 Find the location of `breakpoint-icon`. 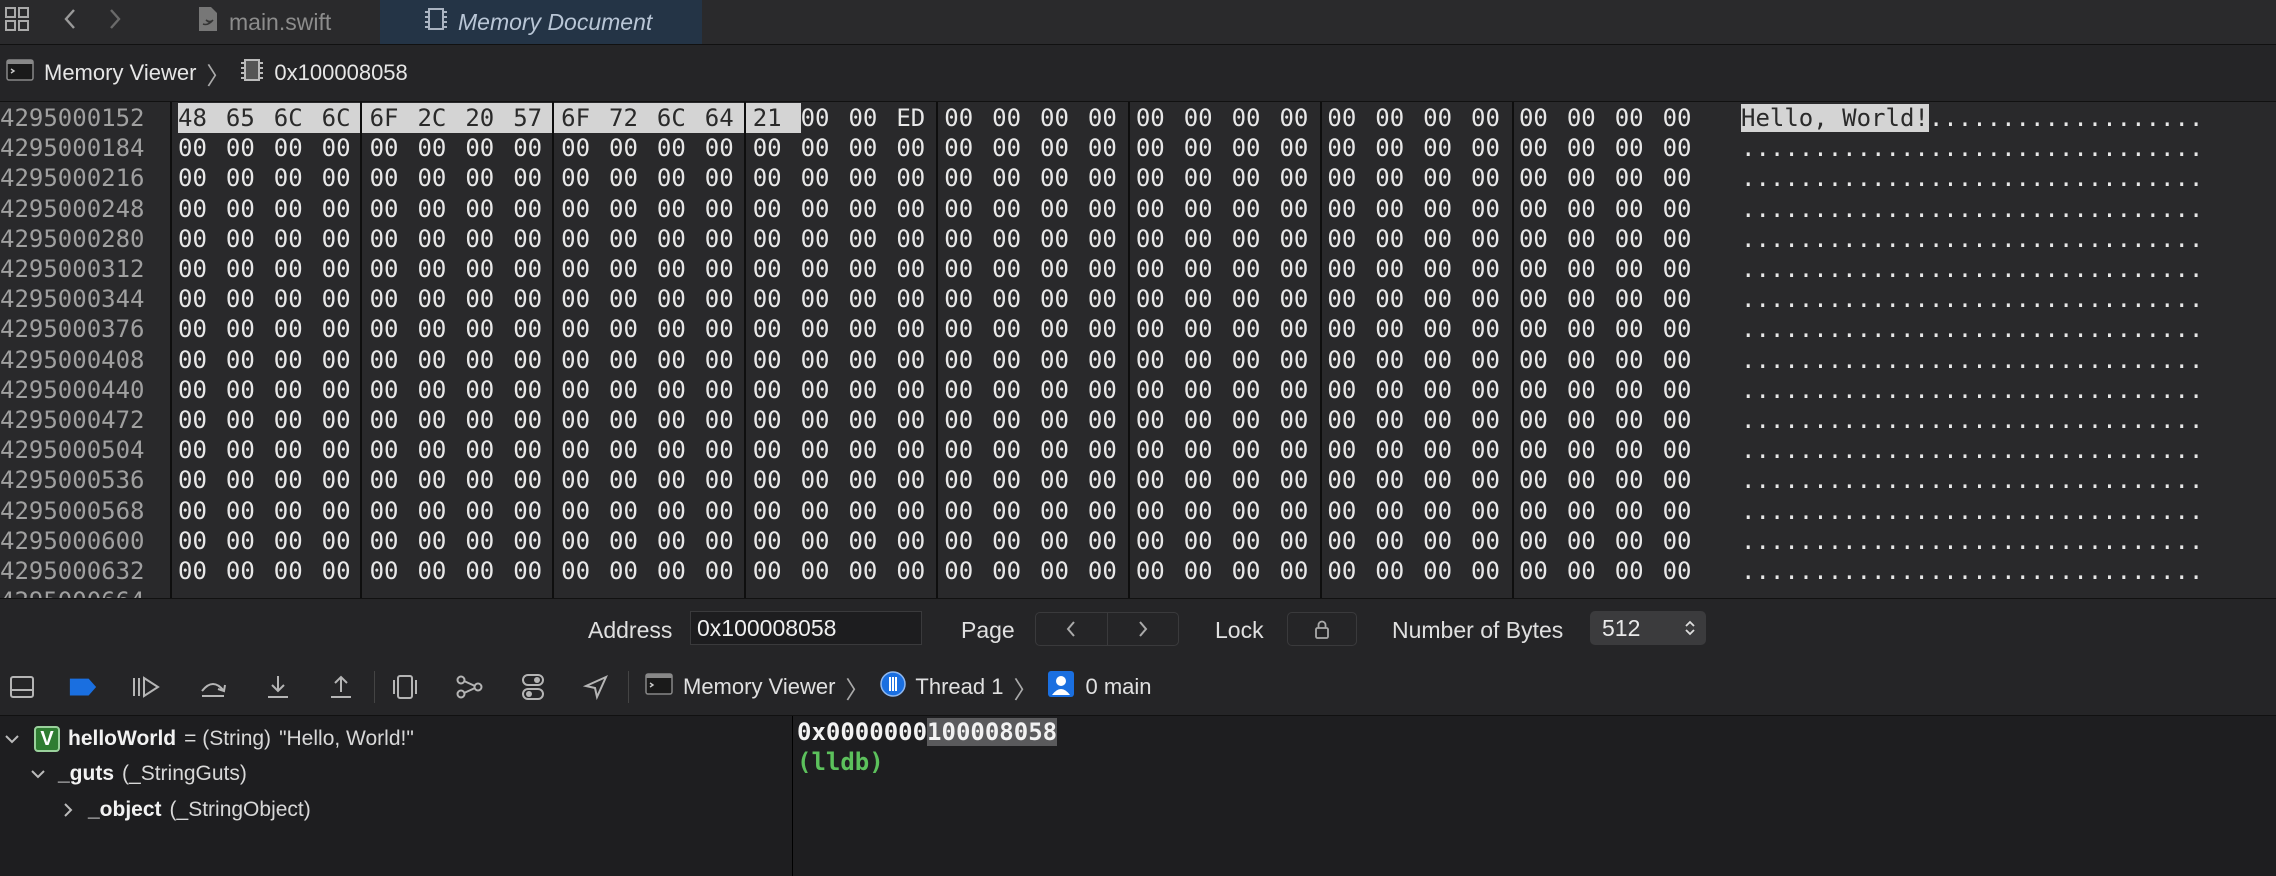

breakpoint-icon is located at coordinates (83, 687).